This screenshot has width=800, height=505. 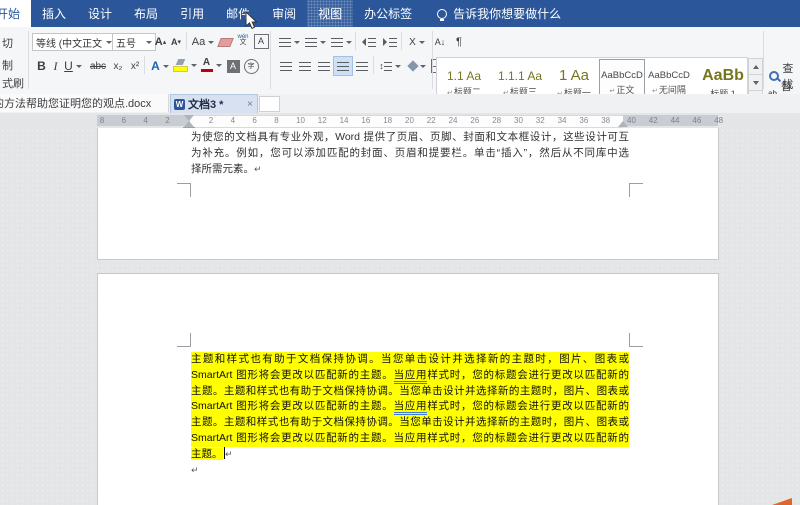 I want to click on superscript-glyph: x², so click(x=135, y=66).